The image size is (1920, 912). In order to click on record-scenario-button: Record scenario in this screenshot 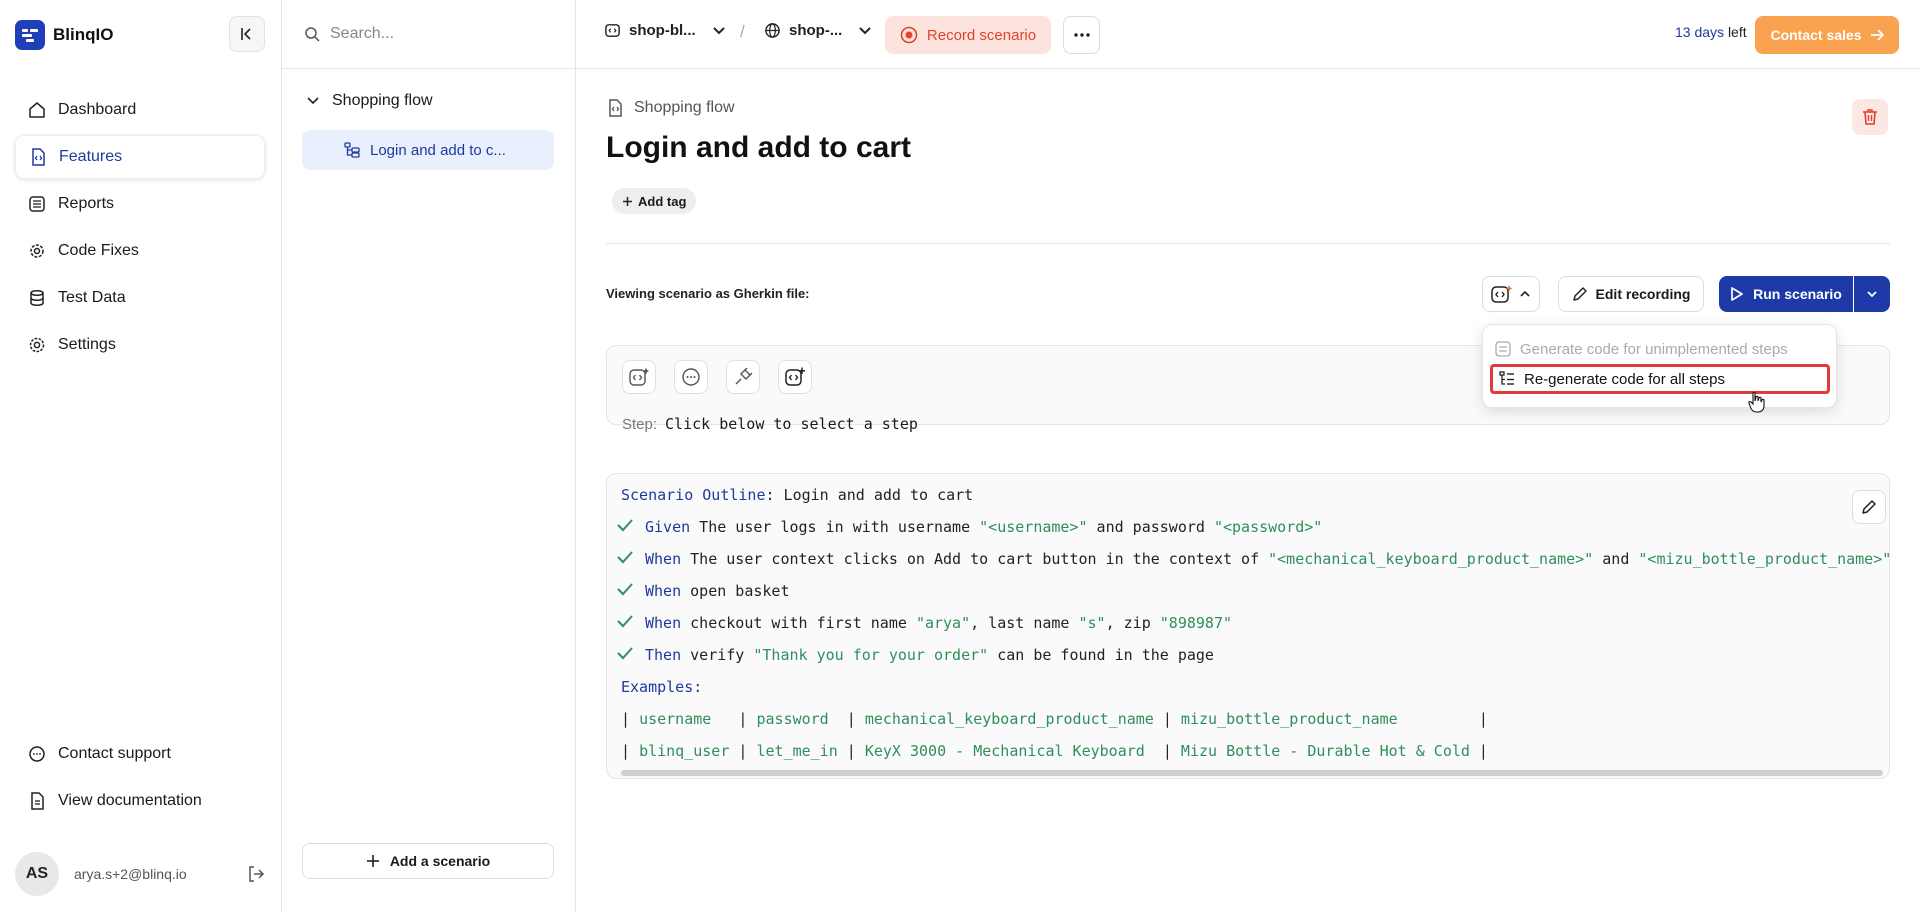, I will do `click(968, 35)`.